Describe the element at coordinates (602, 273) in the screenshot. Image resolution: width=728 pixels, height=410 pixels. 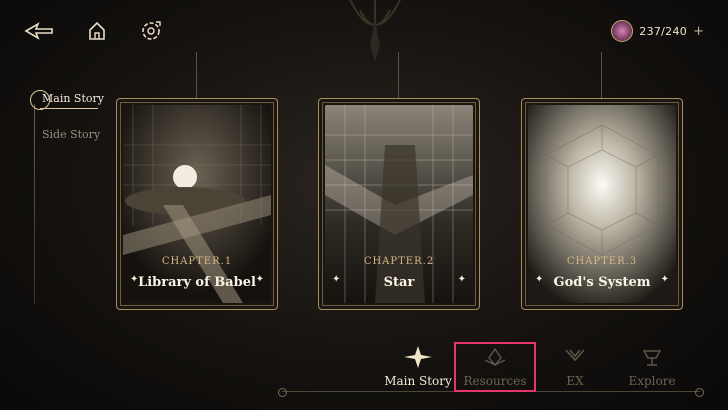
I see `chapter-caption: CHAPTER.3 God's System` at that location.